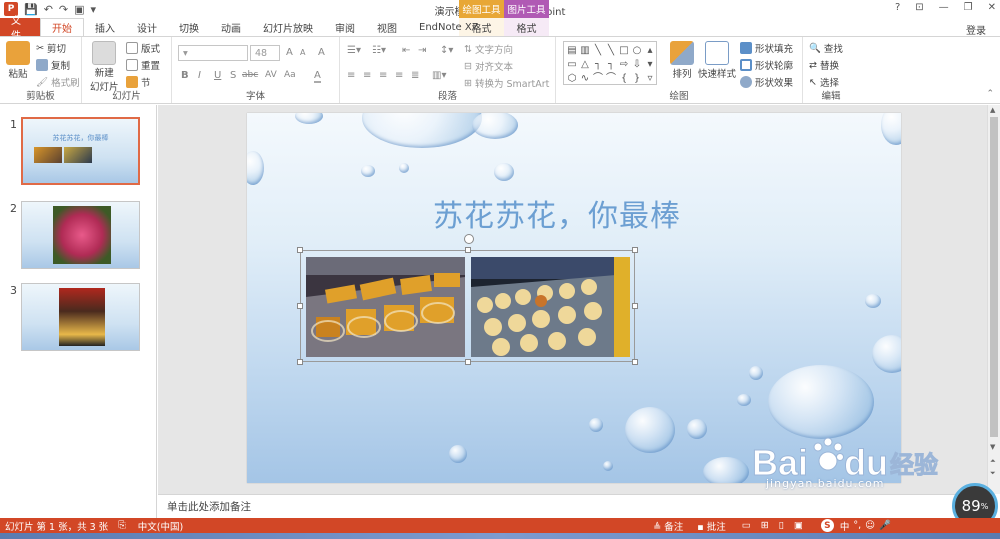 The width and height of the screenshot is (1000, 539). I want to click on copy-button: 复制, so click(53, 65).